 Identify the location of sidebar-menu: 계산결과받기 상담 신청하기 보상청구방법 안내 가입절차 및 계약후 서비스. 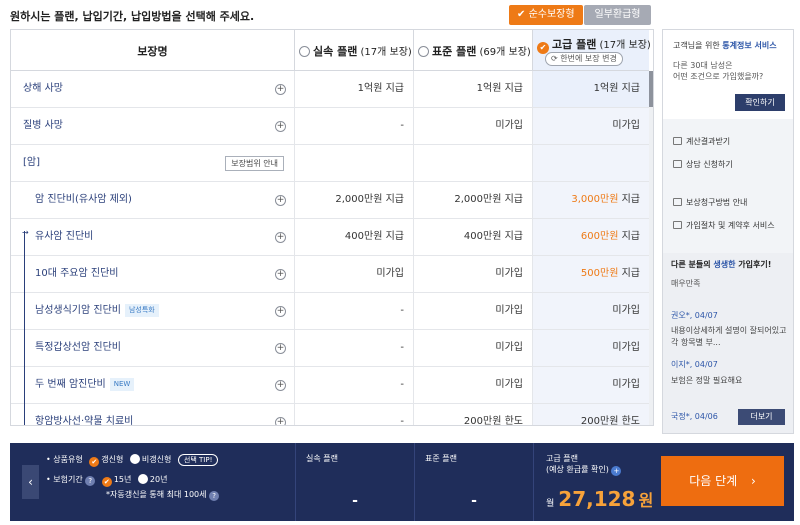
(728, 186).